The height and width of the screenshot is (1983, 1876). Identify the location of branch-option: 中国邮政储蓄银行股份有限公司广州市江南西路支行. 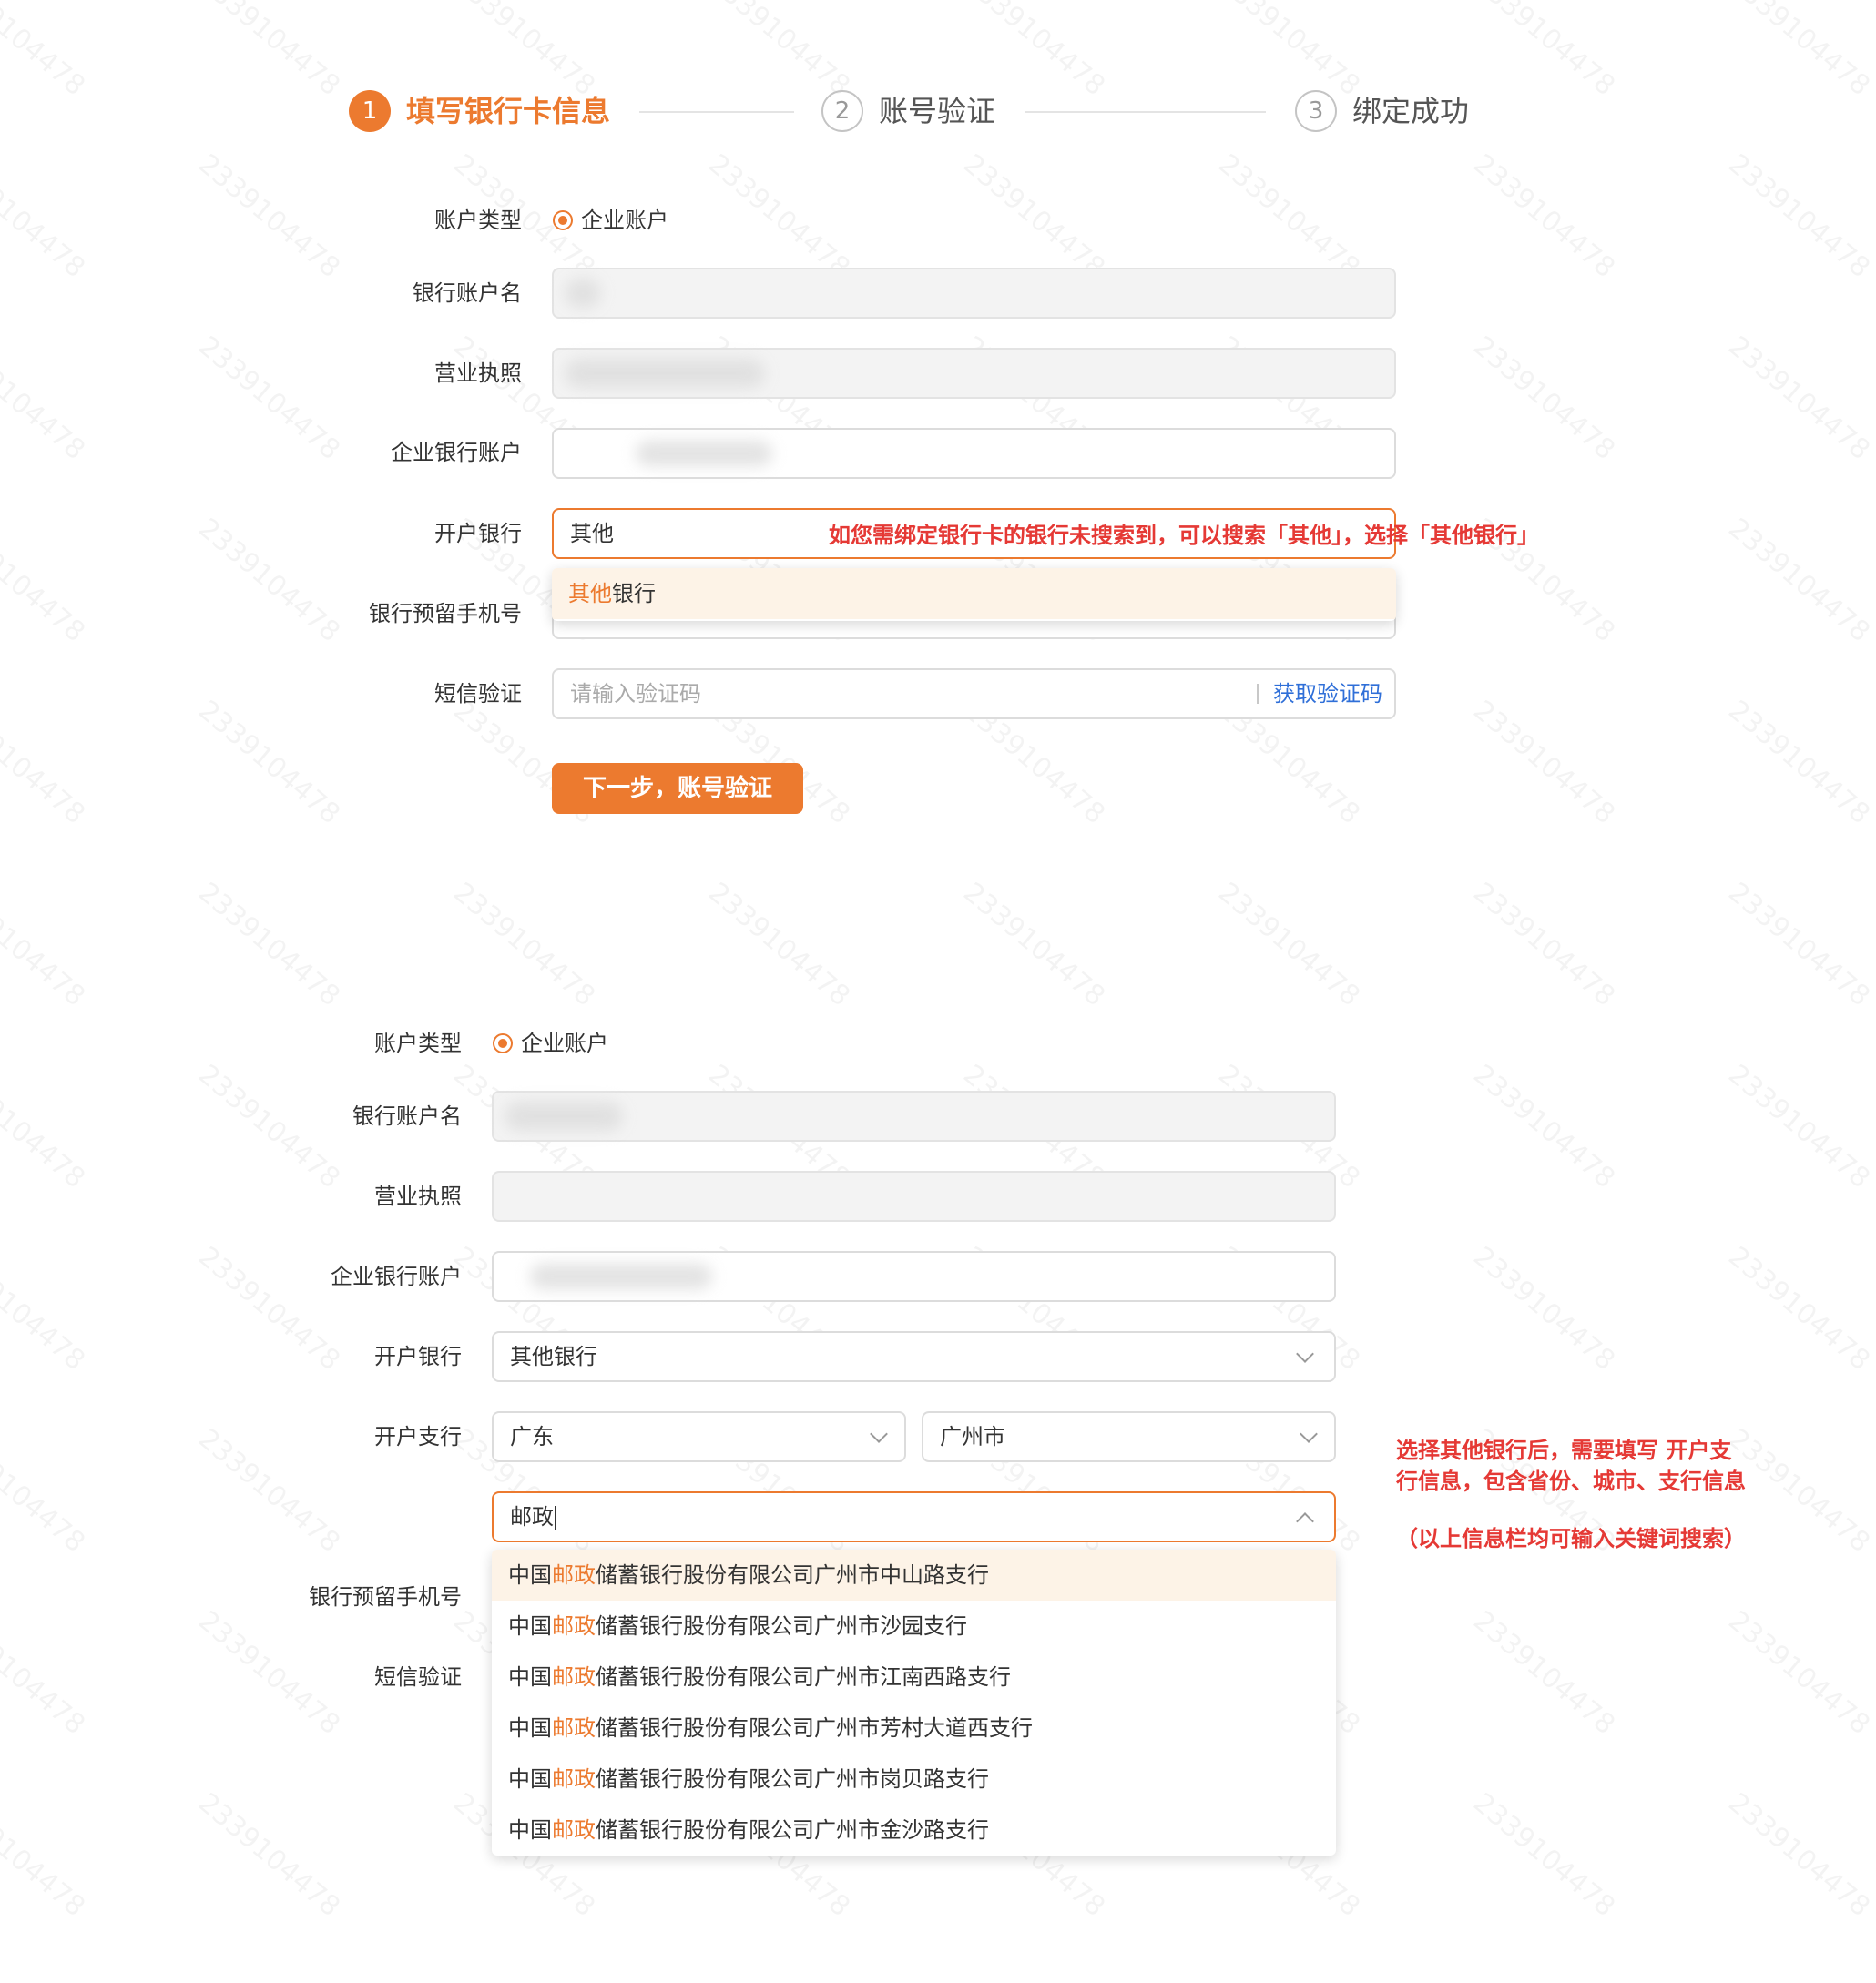
(914, 1678).